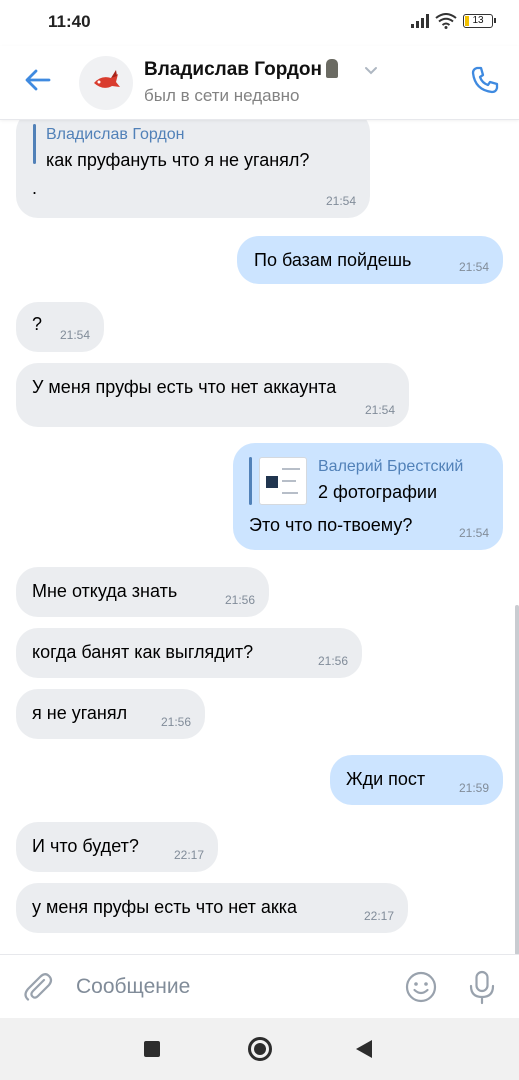 The width and height of the screenshot is (519, 1080). What do you see at coordinates (178, 160) in the screenshot?
I see `reply-text: как пруфануть что я не уганял?` at bounding box center [178, 160].